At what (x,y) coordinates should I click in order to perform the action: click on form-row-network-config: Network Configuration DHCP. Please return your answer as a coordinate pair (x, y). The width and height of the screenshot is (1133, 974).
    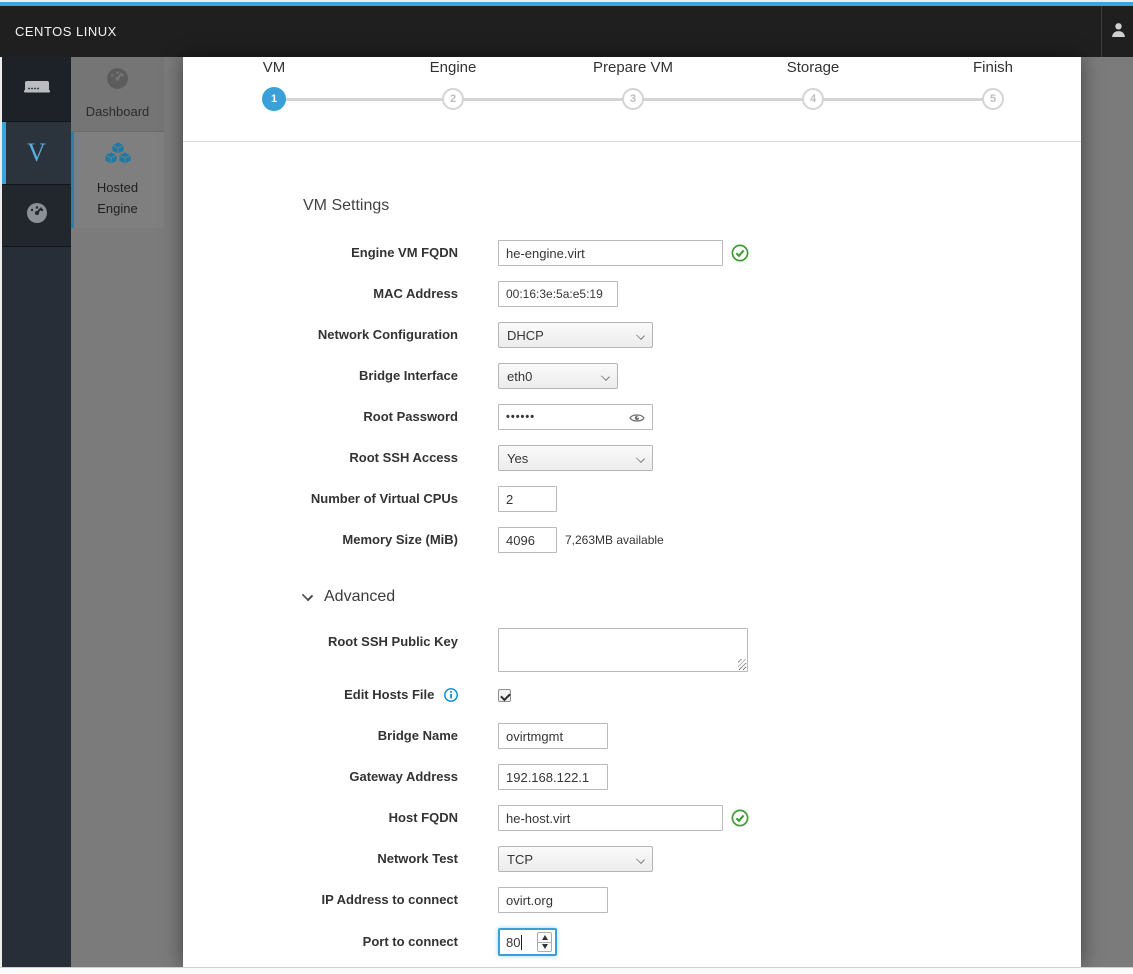
    Looking at the image, I should click on (632, 335).